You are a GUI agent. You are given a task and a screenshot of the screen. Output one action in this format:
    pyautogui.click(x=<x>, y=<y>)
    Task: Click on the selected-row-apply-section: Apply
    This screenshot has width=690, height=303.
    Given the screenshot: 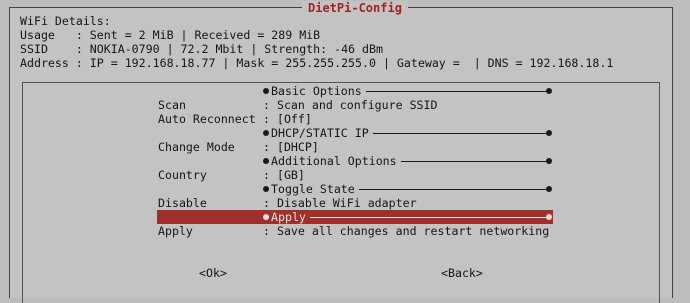 What is the action you would take?
    pyautogui.click(x=355, y=217)
    